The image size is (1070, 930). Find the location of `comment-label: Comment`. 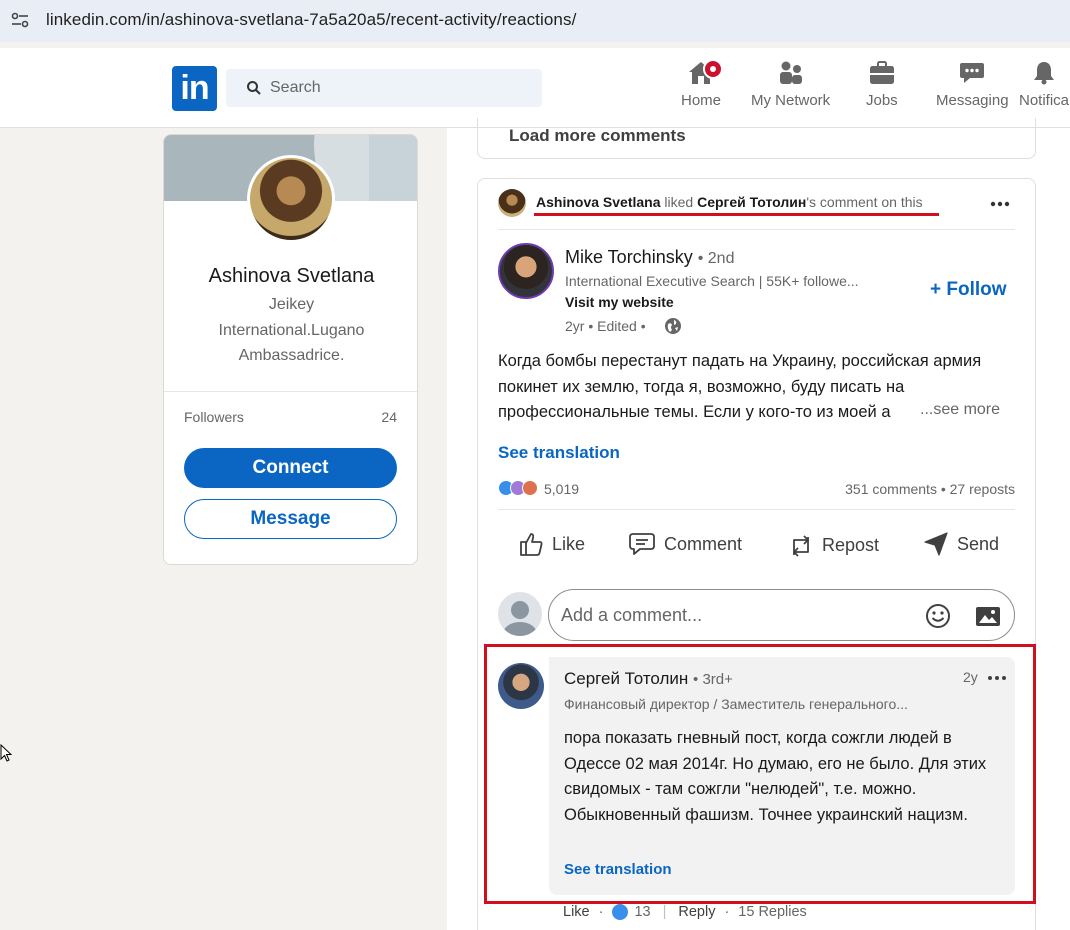

comment-label: Comment is located at coordinates (703, 543).